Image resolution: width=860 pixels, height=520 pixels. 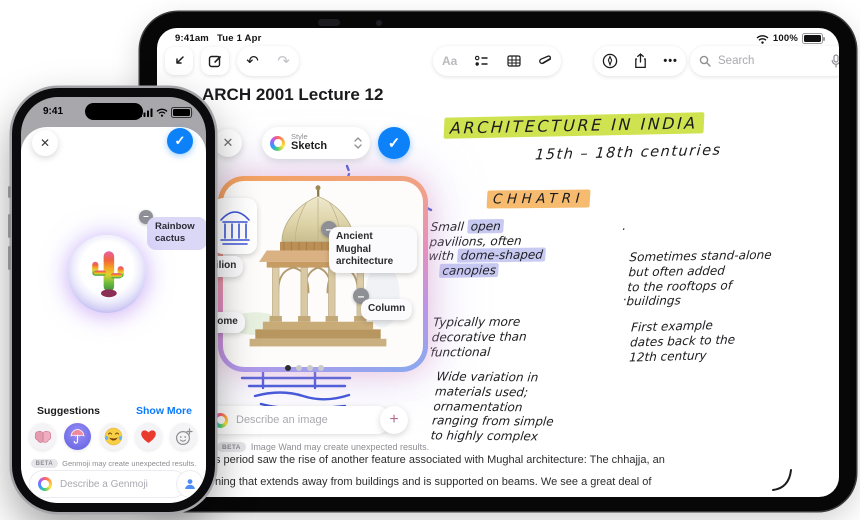 What do you see at coordinates (538, 199) in the screenshot?
I see `handwritten-section: CHHATRI` at bounding box center [538, 199].